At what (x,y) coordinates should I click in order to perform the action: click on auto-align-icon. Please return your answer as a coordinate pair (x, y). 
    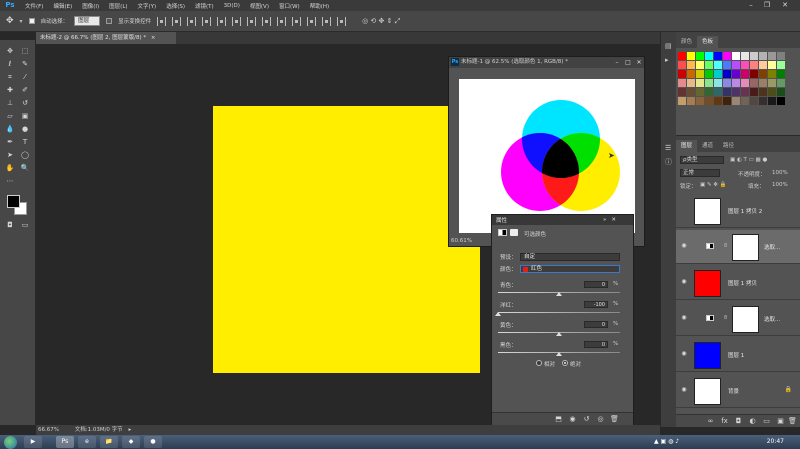
    Looking at the image, I should click on (342, 21).